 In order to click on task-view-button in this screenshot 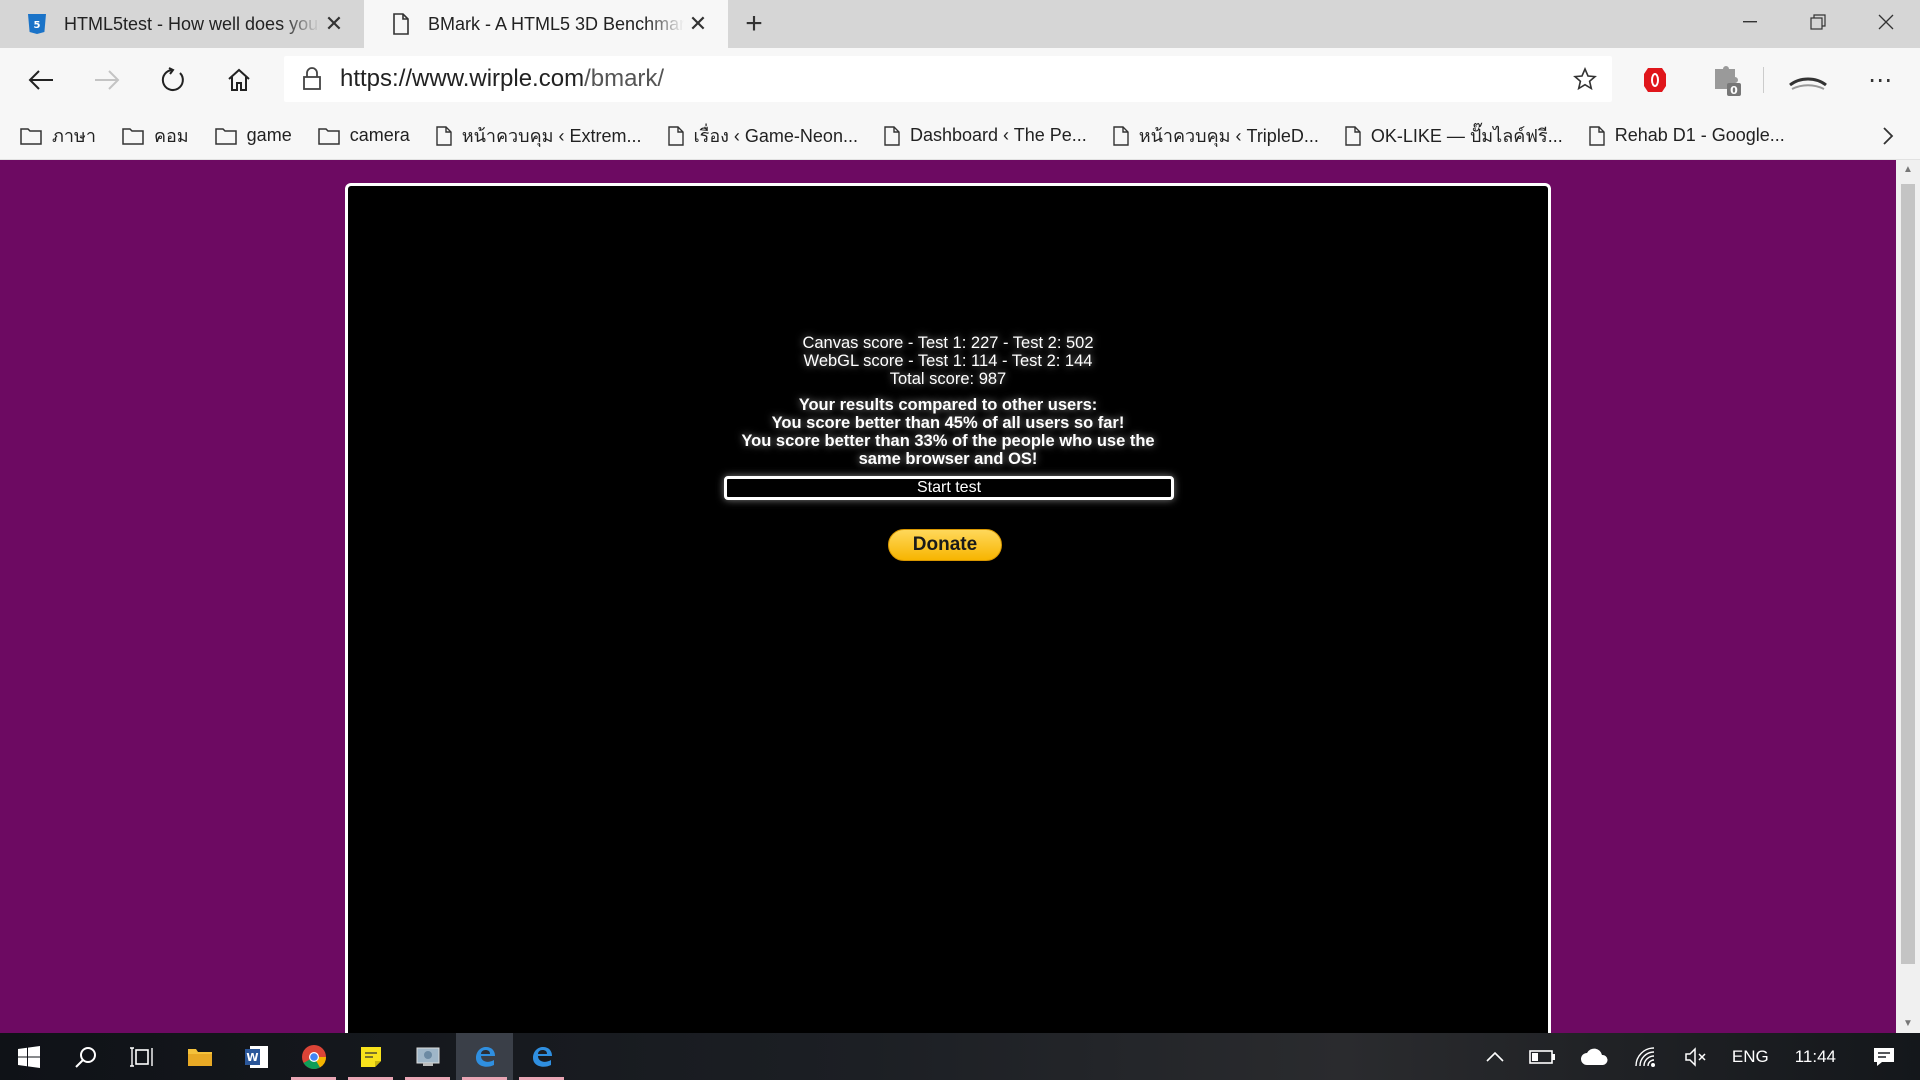, I will do `click(142, 1056)`.